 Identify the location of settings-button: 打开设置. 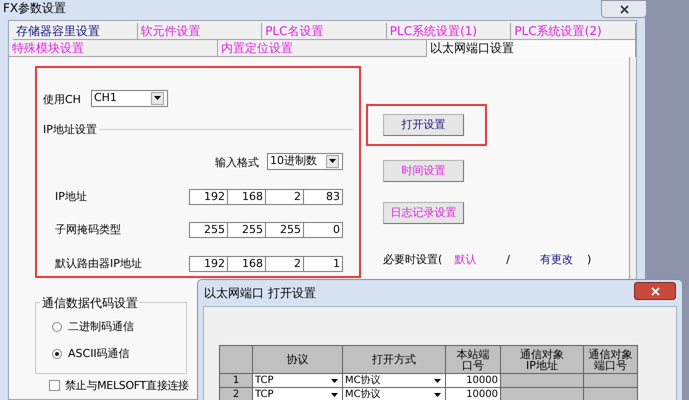
(423, 125).